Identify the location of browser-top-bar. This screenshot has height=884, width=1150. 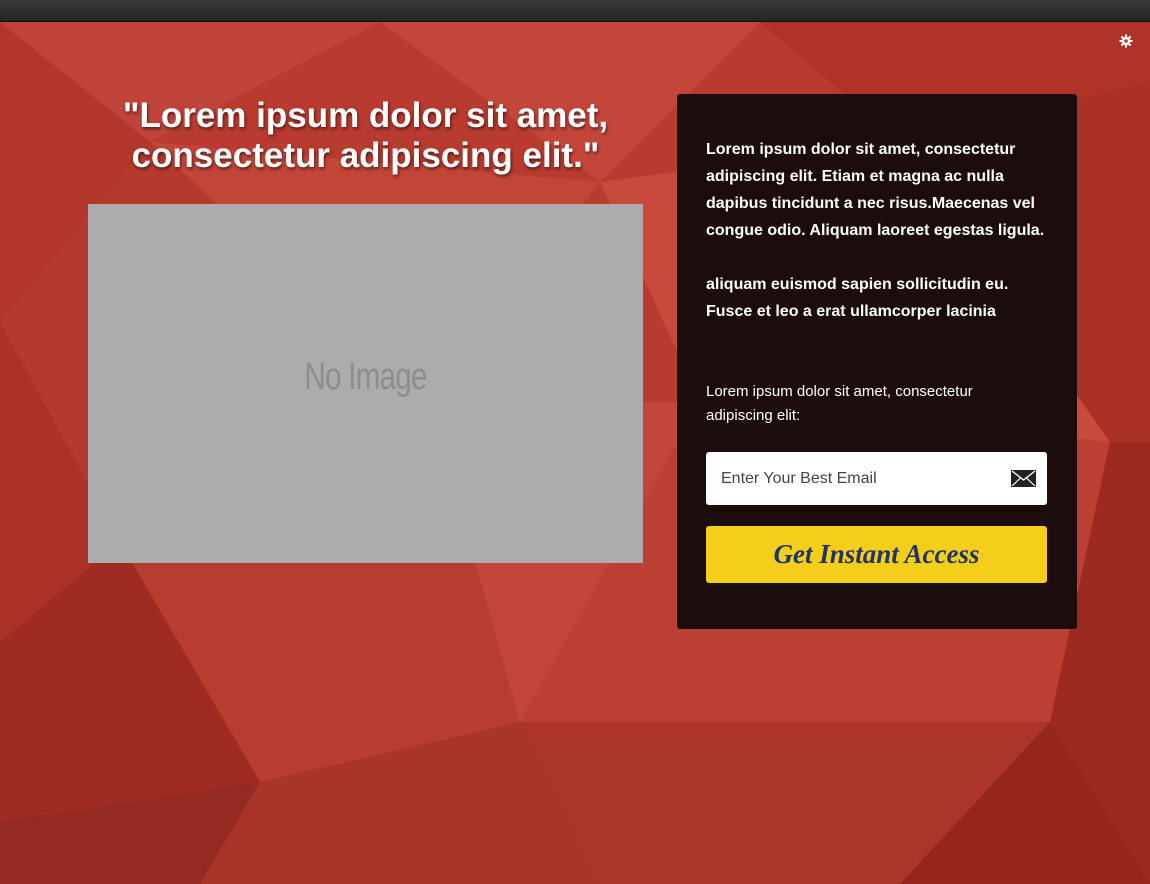
(575, 11).